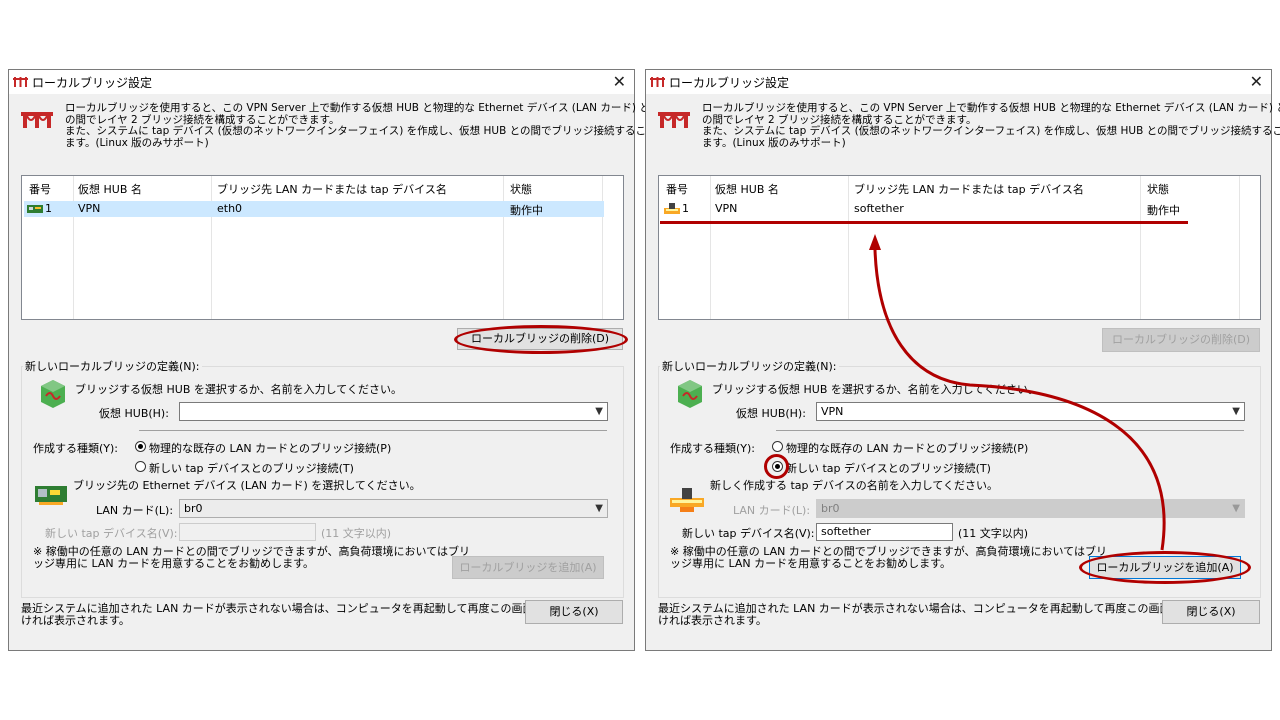 Image resolution: width=1280 pixels, height=720 pixels. I want to click on arrow-head-icon, so click(875, 242).